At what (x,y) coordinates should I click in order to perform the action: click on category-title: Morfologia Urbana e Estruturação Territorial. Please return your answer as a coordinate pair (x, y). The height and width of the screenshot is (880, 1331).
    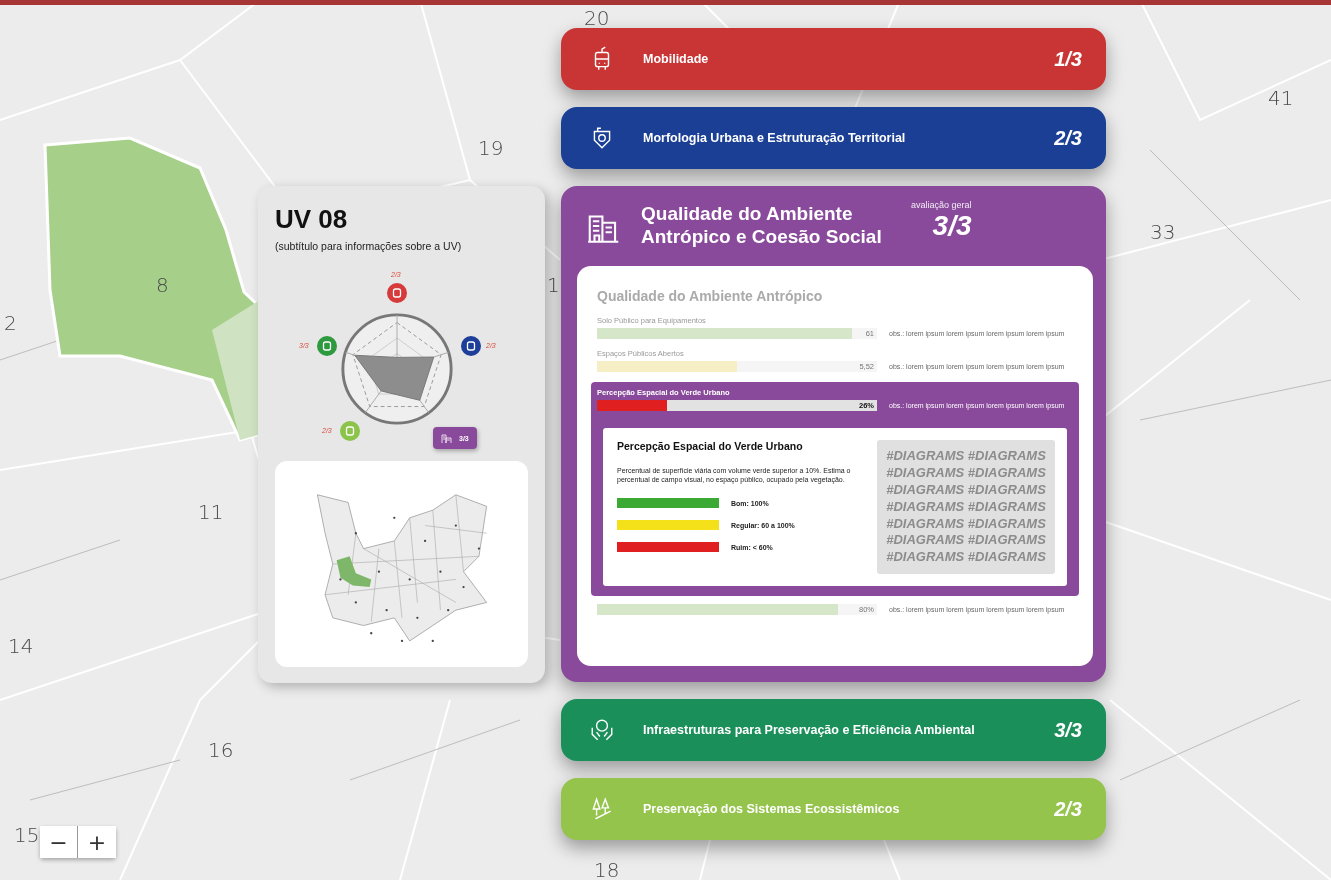
    Looking at the image, I should click on (775, 138).